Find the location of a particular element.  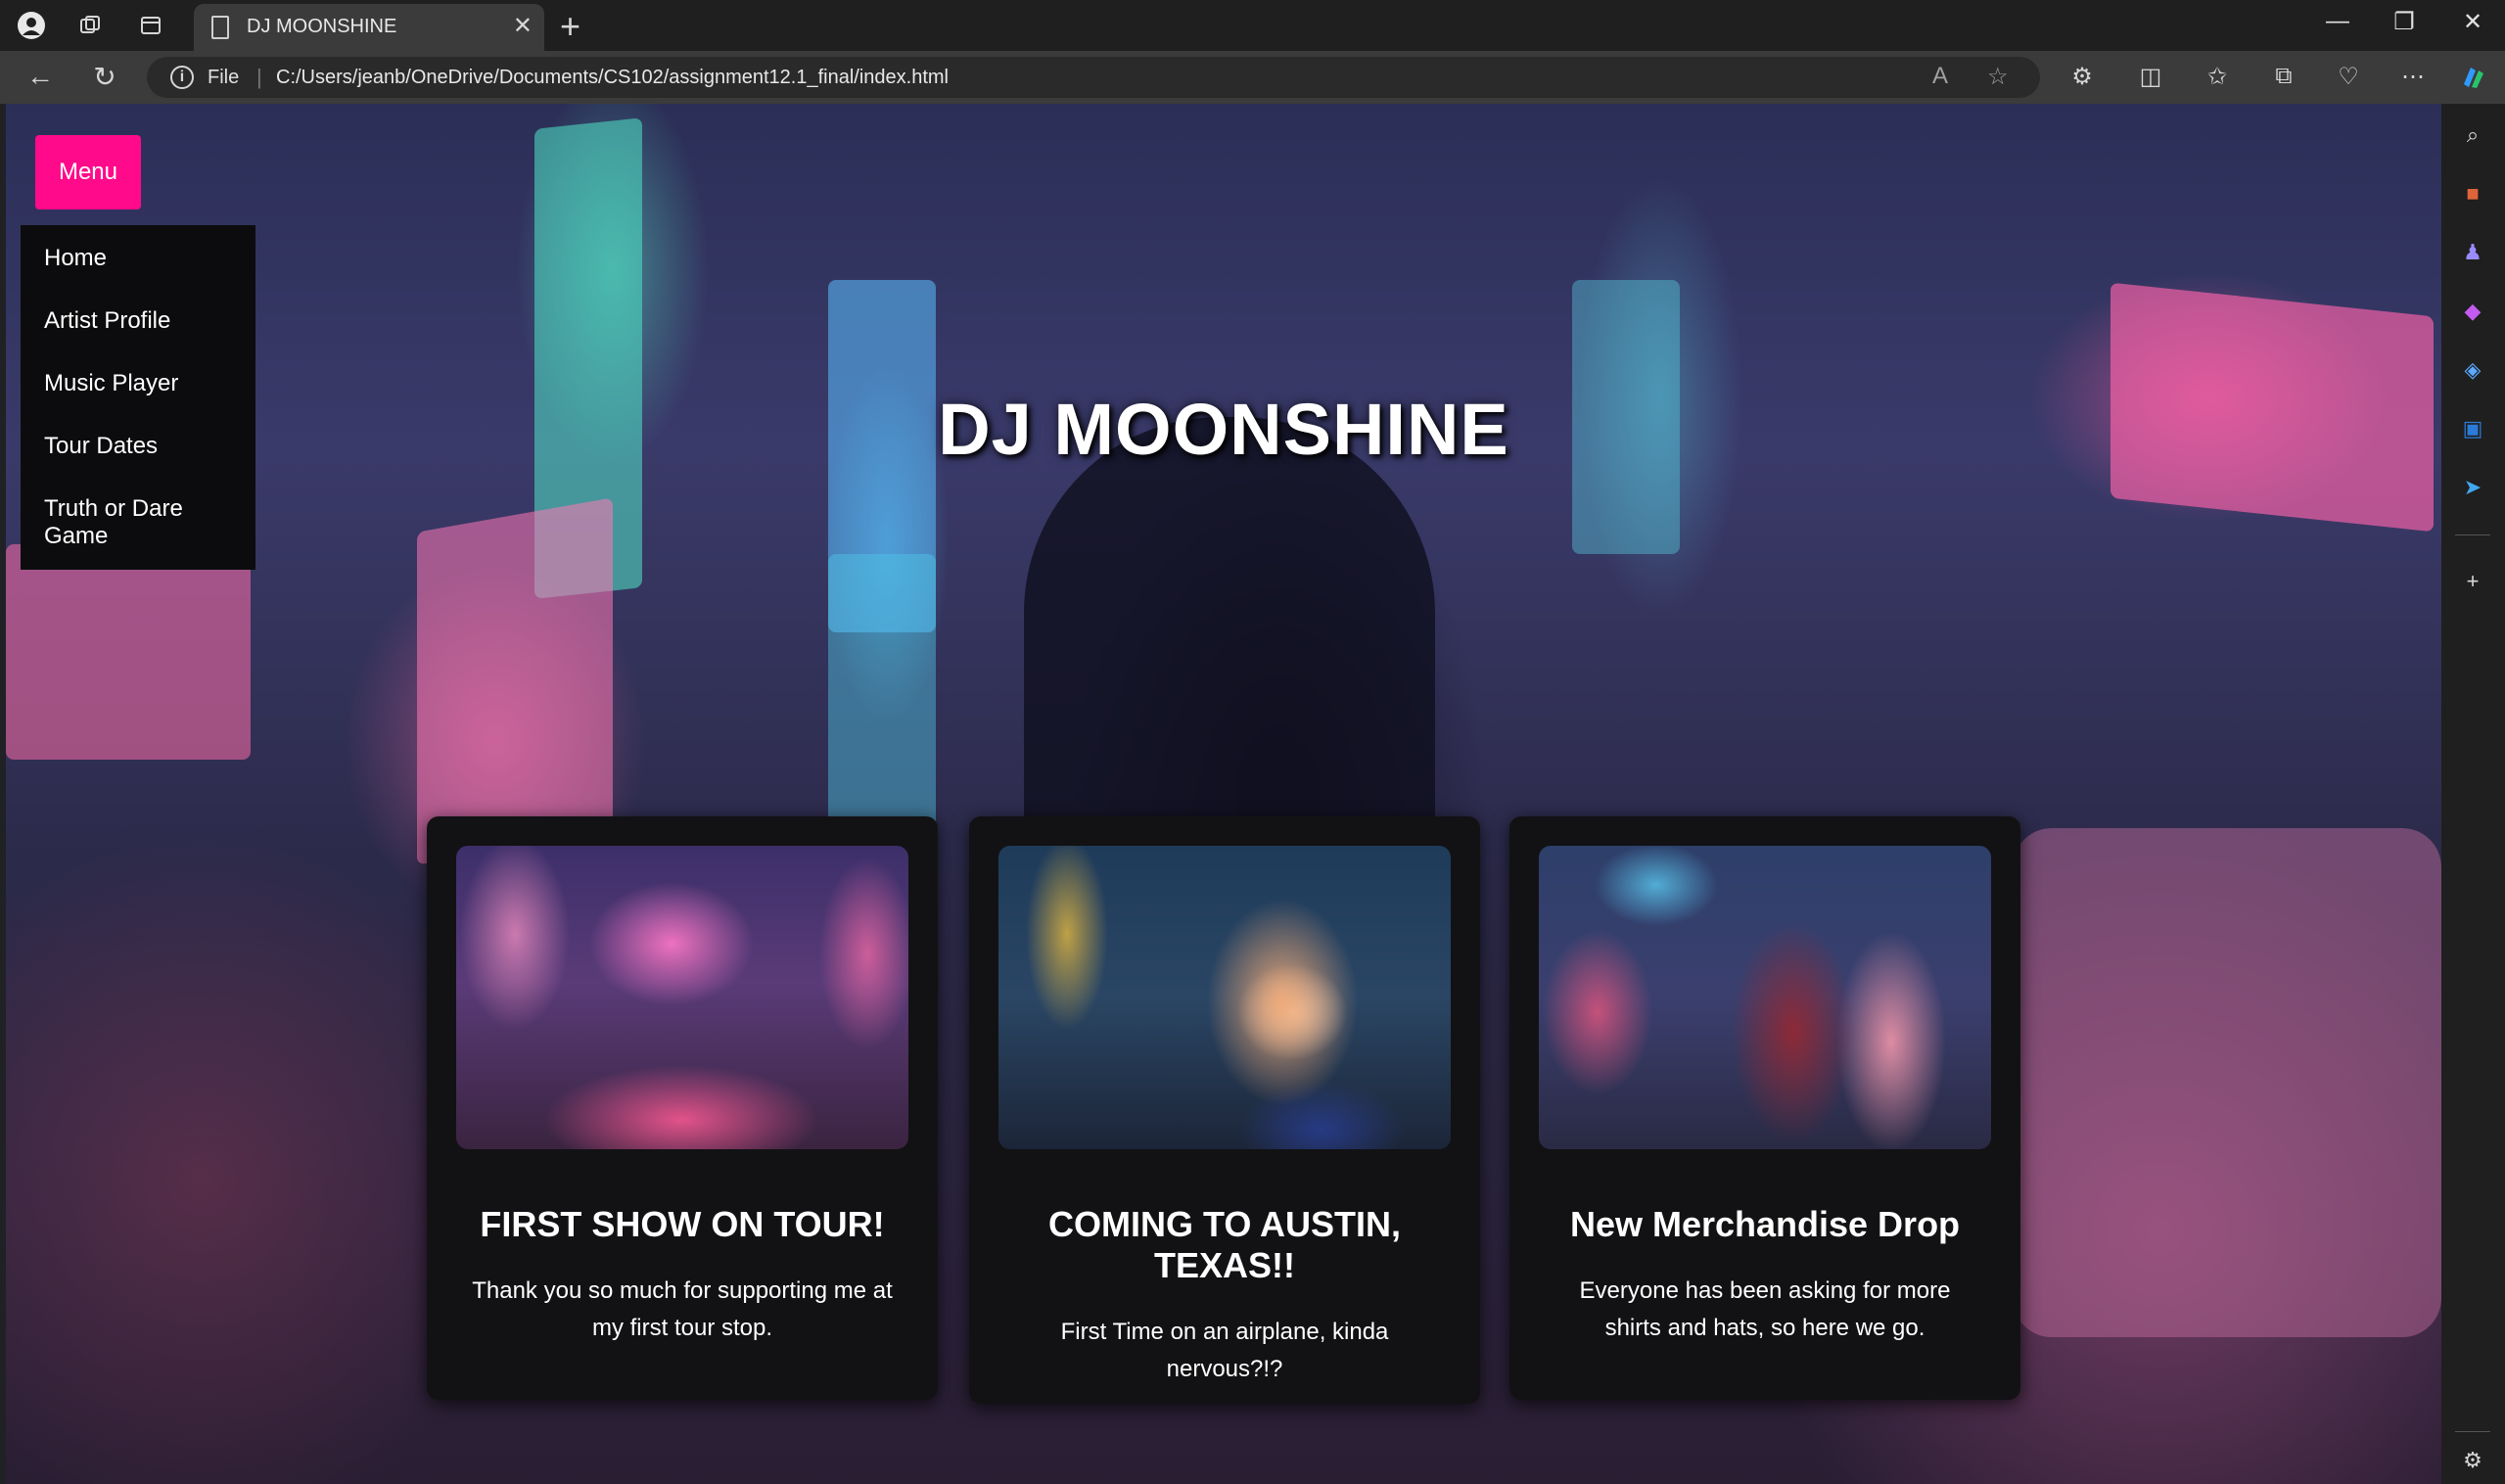

back-icon: ← is located at coordinates (40, 76).